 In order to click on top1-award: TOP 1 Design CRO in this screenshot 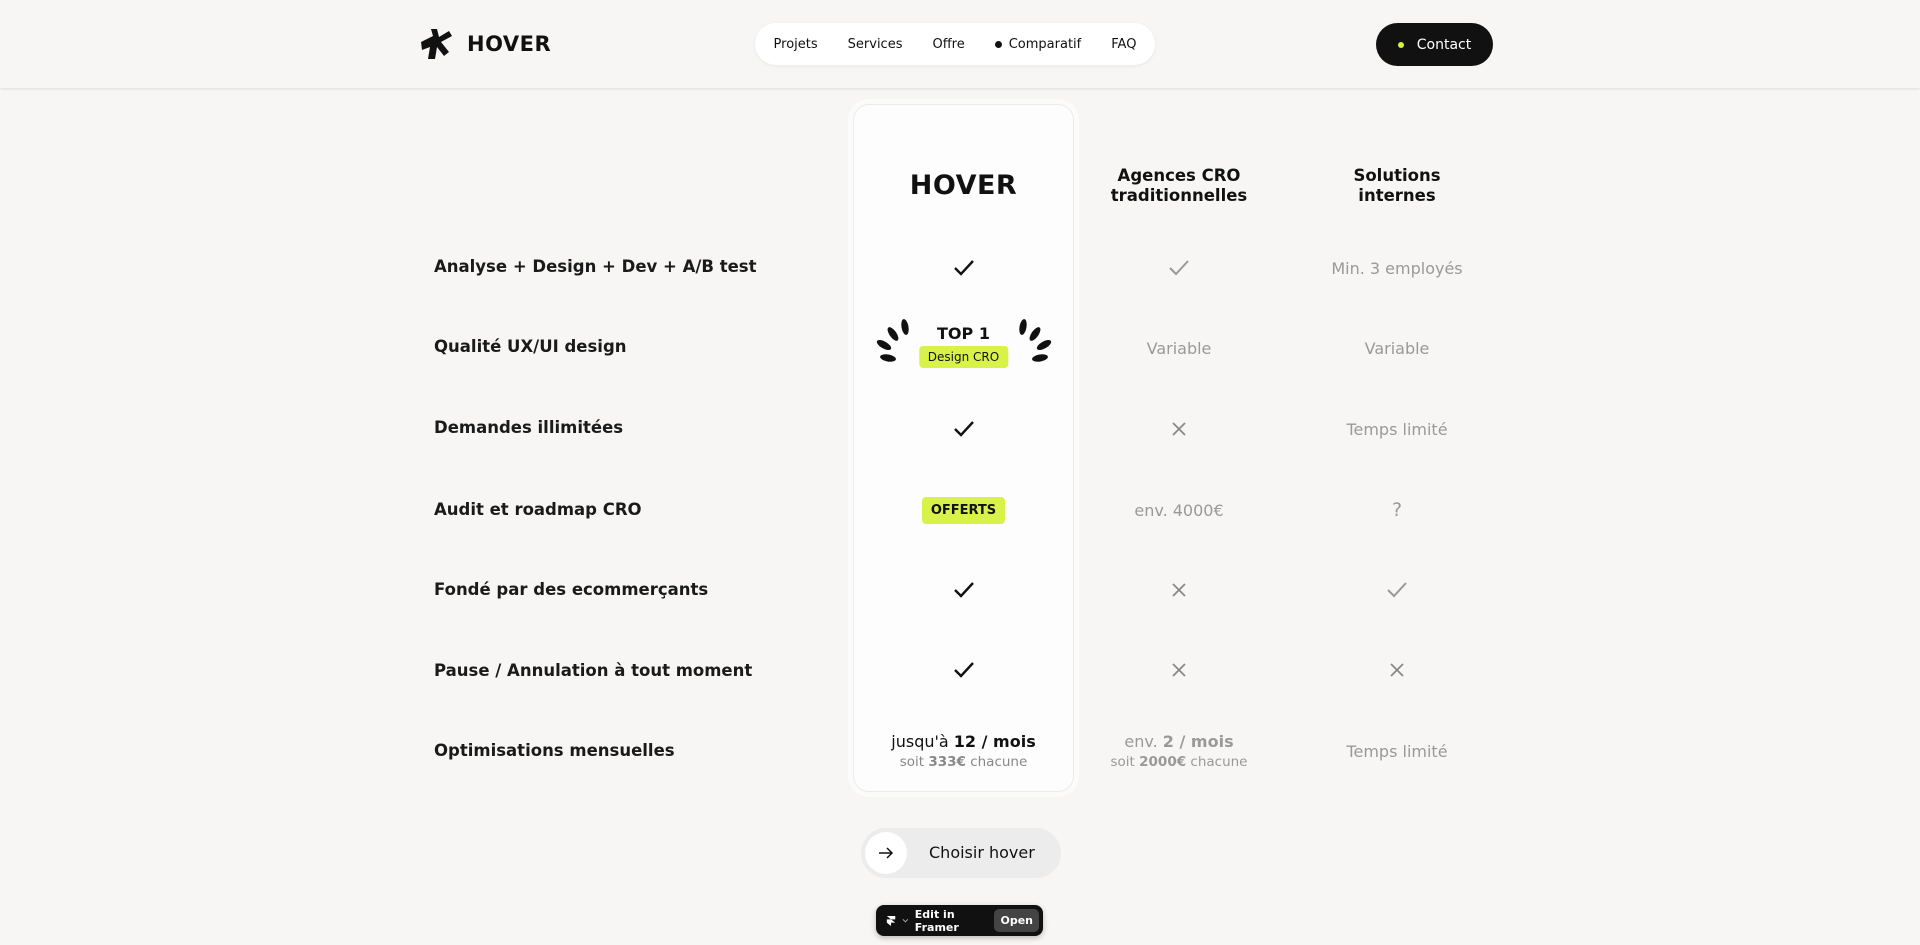, I will do `click(963, 348)`.